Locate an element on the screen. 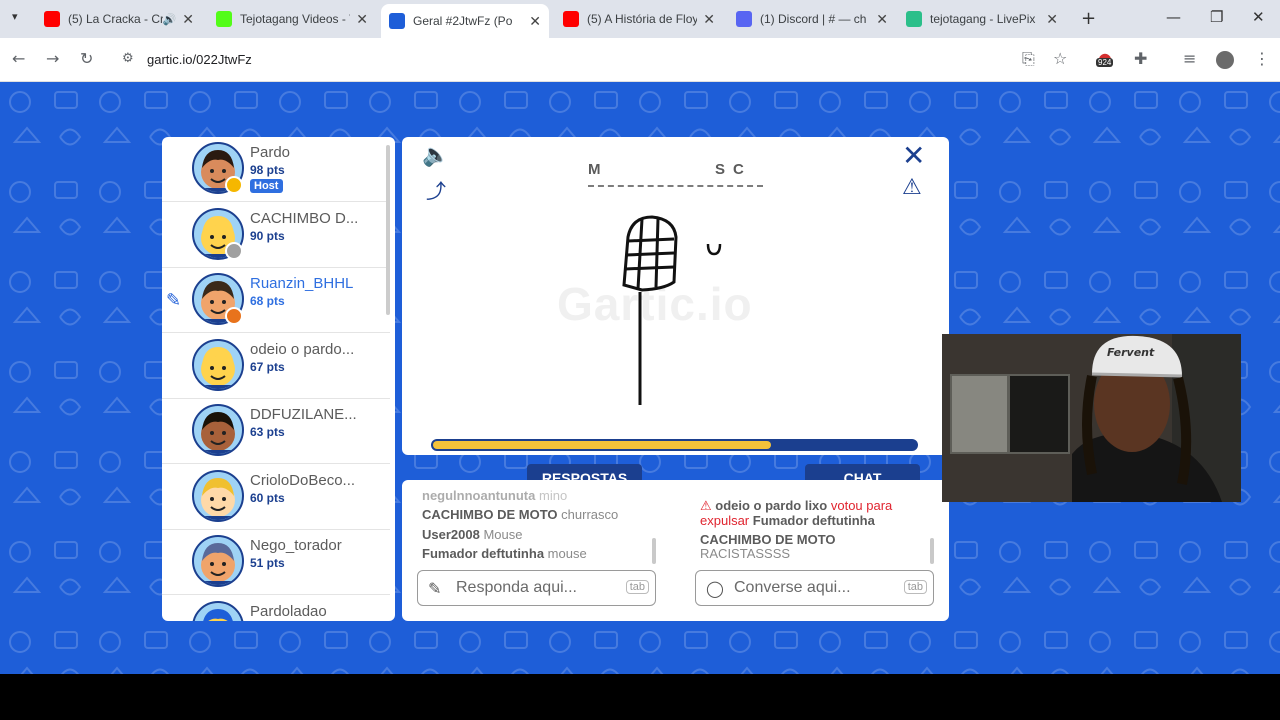 The height and width of the screenshot is (720, 1280). player-row: ✎ Ruanzin_BHHL 68 pts is located at coordinates (276, 300).